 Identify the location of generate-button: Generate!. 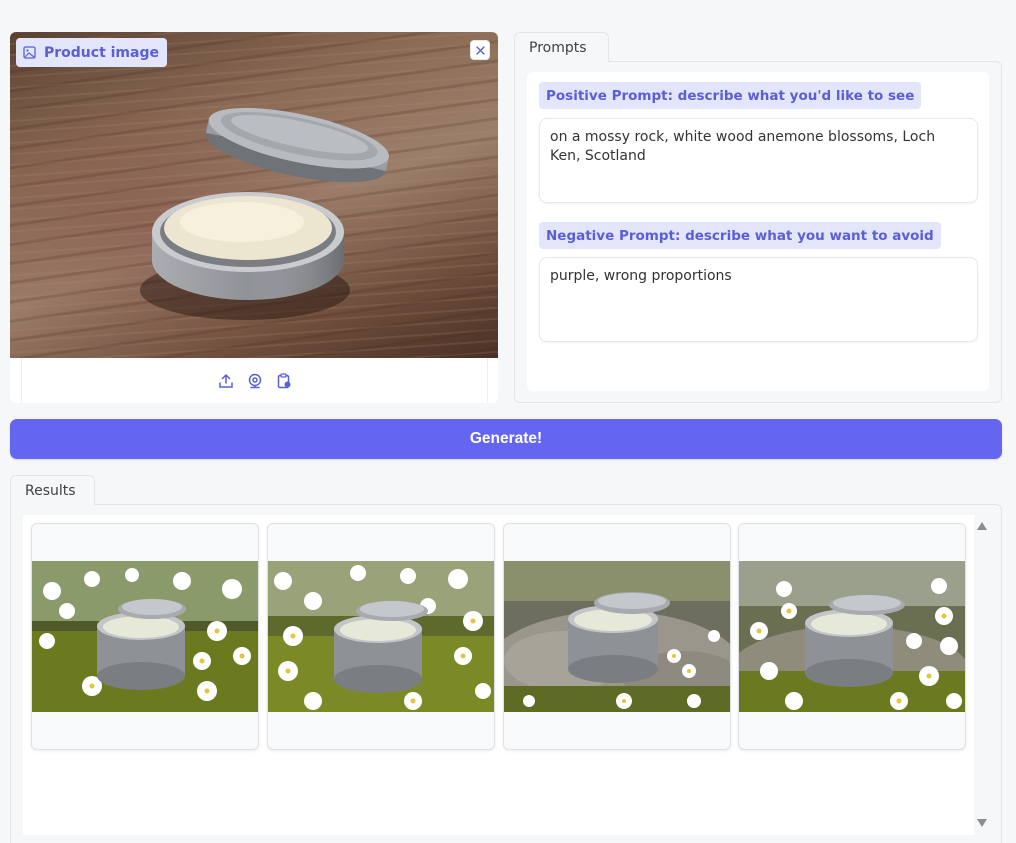
(506, 439).